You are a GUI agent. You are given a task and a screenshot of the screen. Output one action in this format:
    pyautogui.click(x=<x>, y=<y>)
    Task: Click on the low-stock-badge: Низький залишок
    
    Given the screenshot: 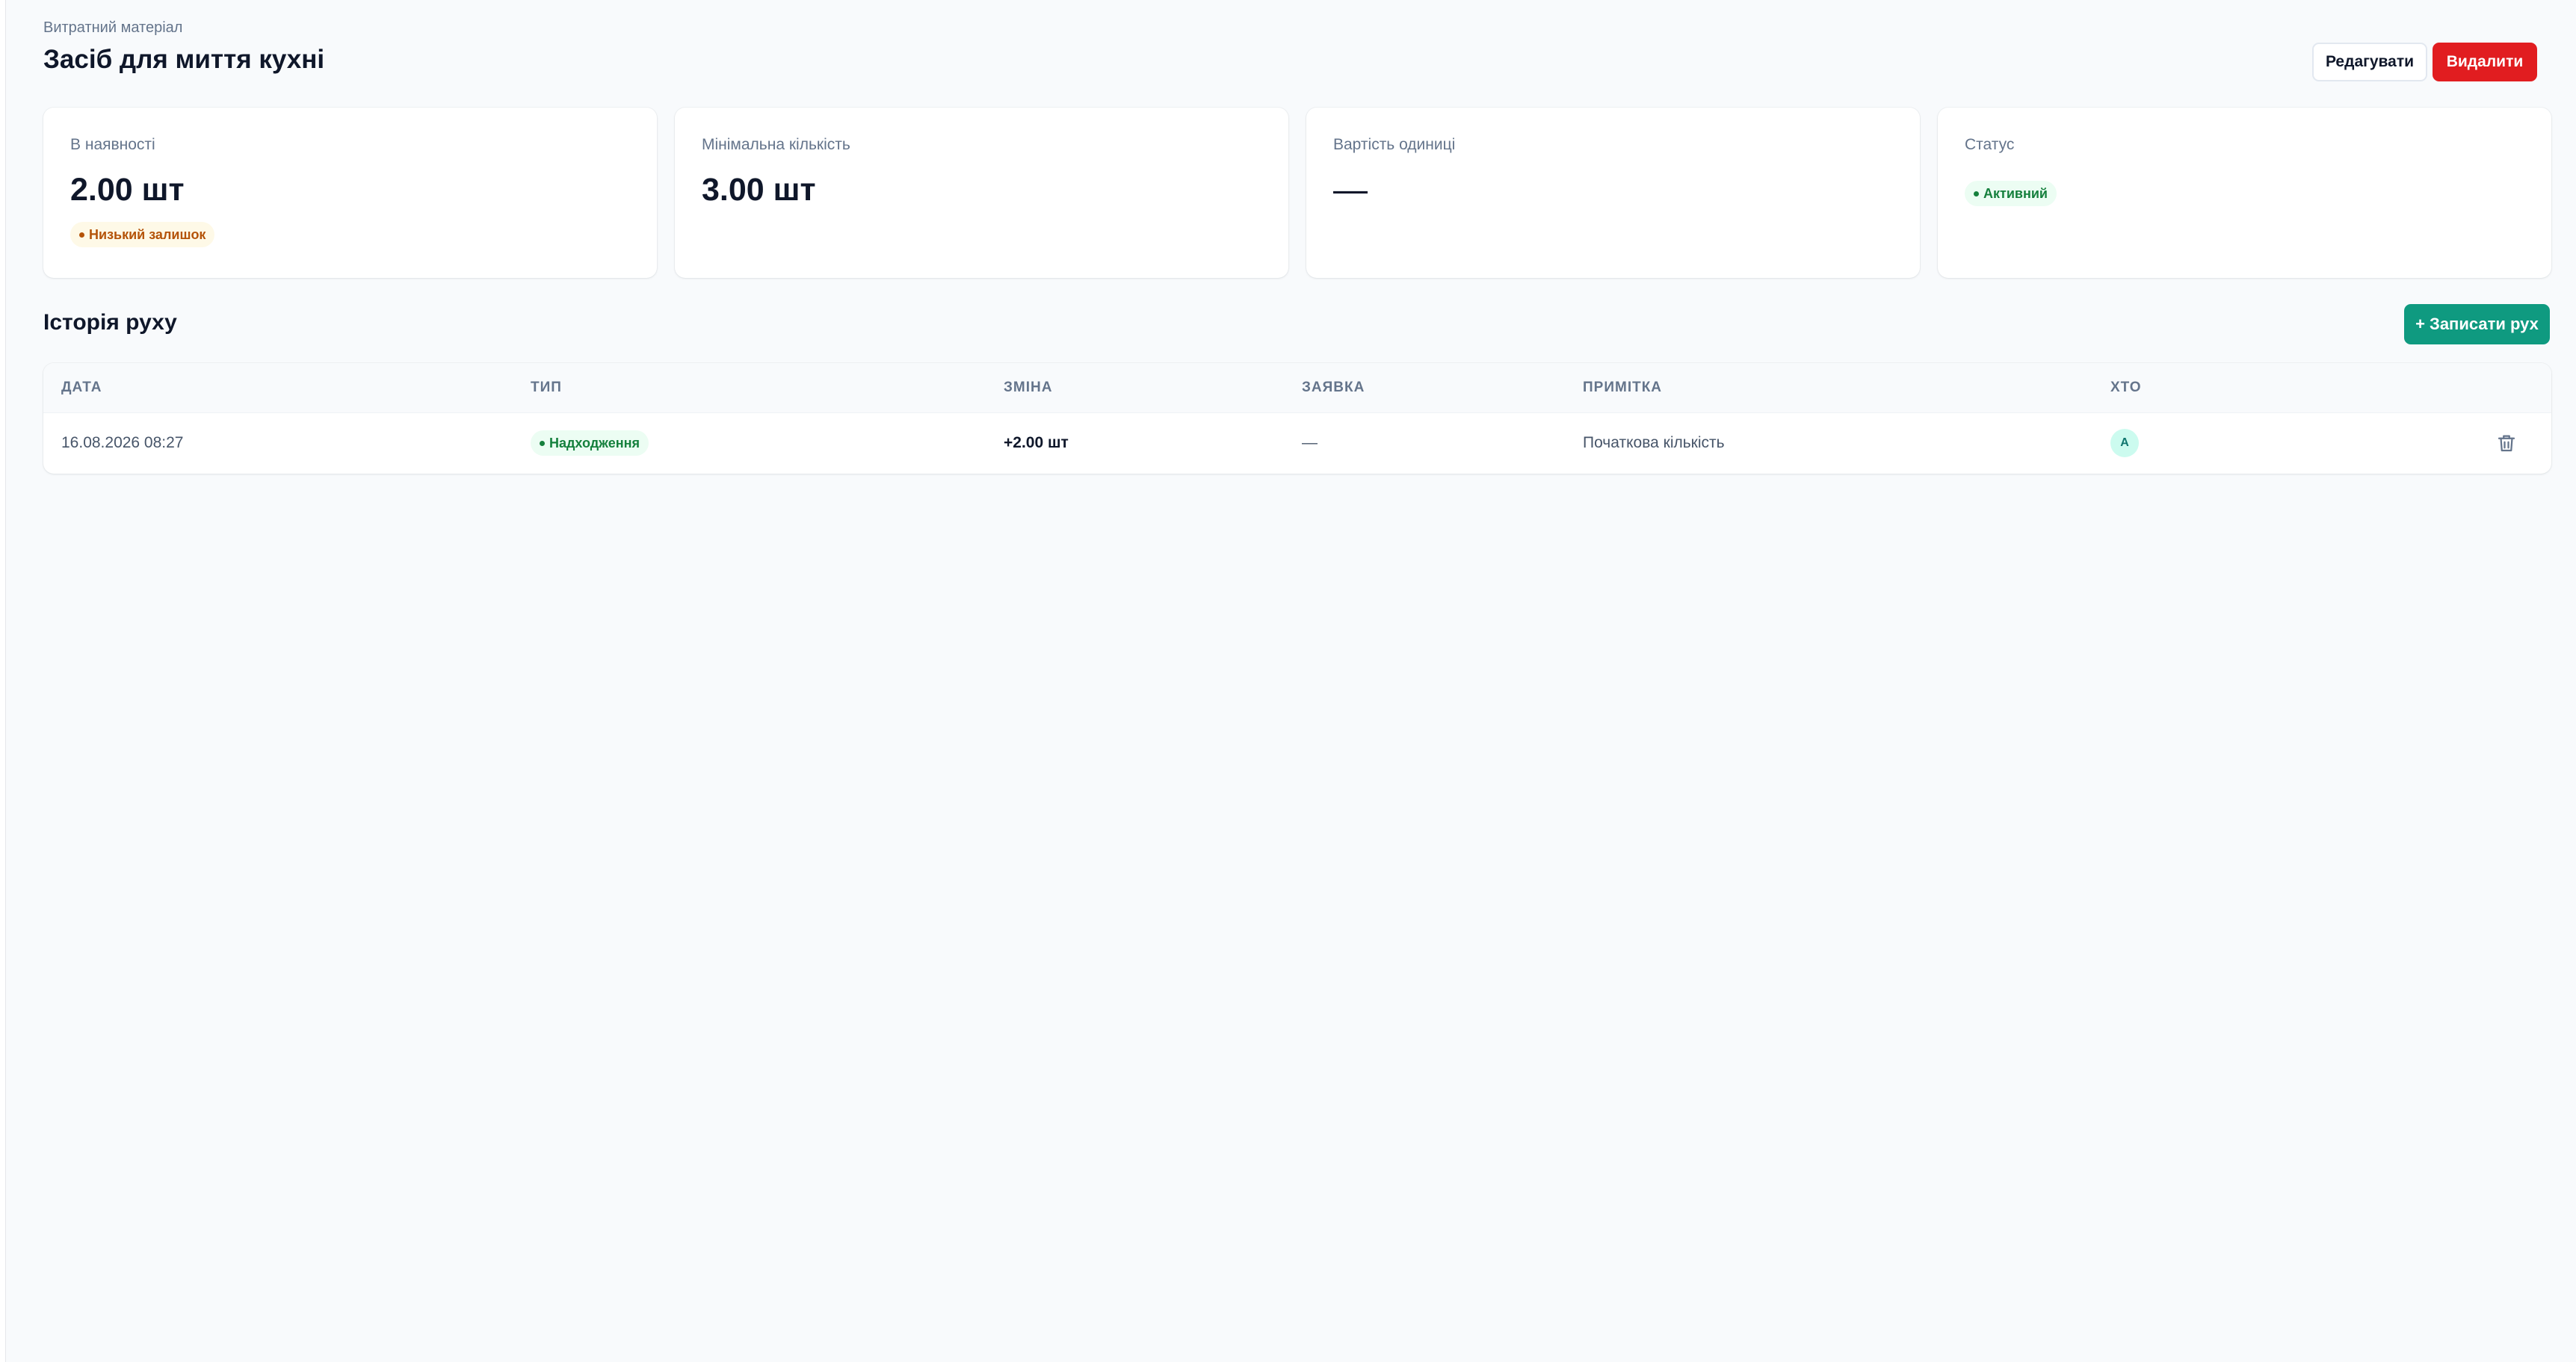 What is the action you would take?
    pyautogui.click(x=143, y=234)
    